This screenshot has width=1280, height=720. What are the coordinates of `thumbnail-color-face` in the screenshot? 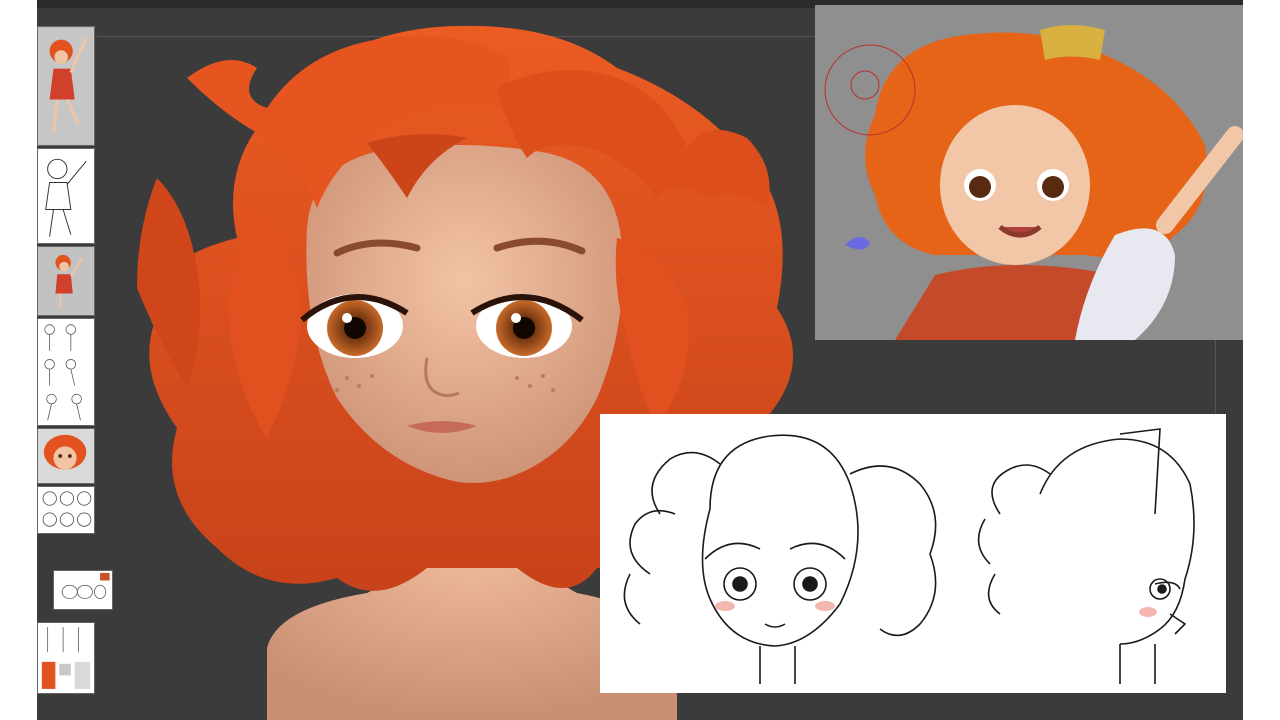 It's located at (66, 456).